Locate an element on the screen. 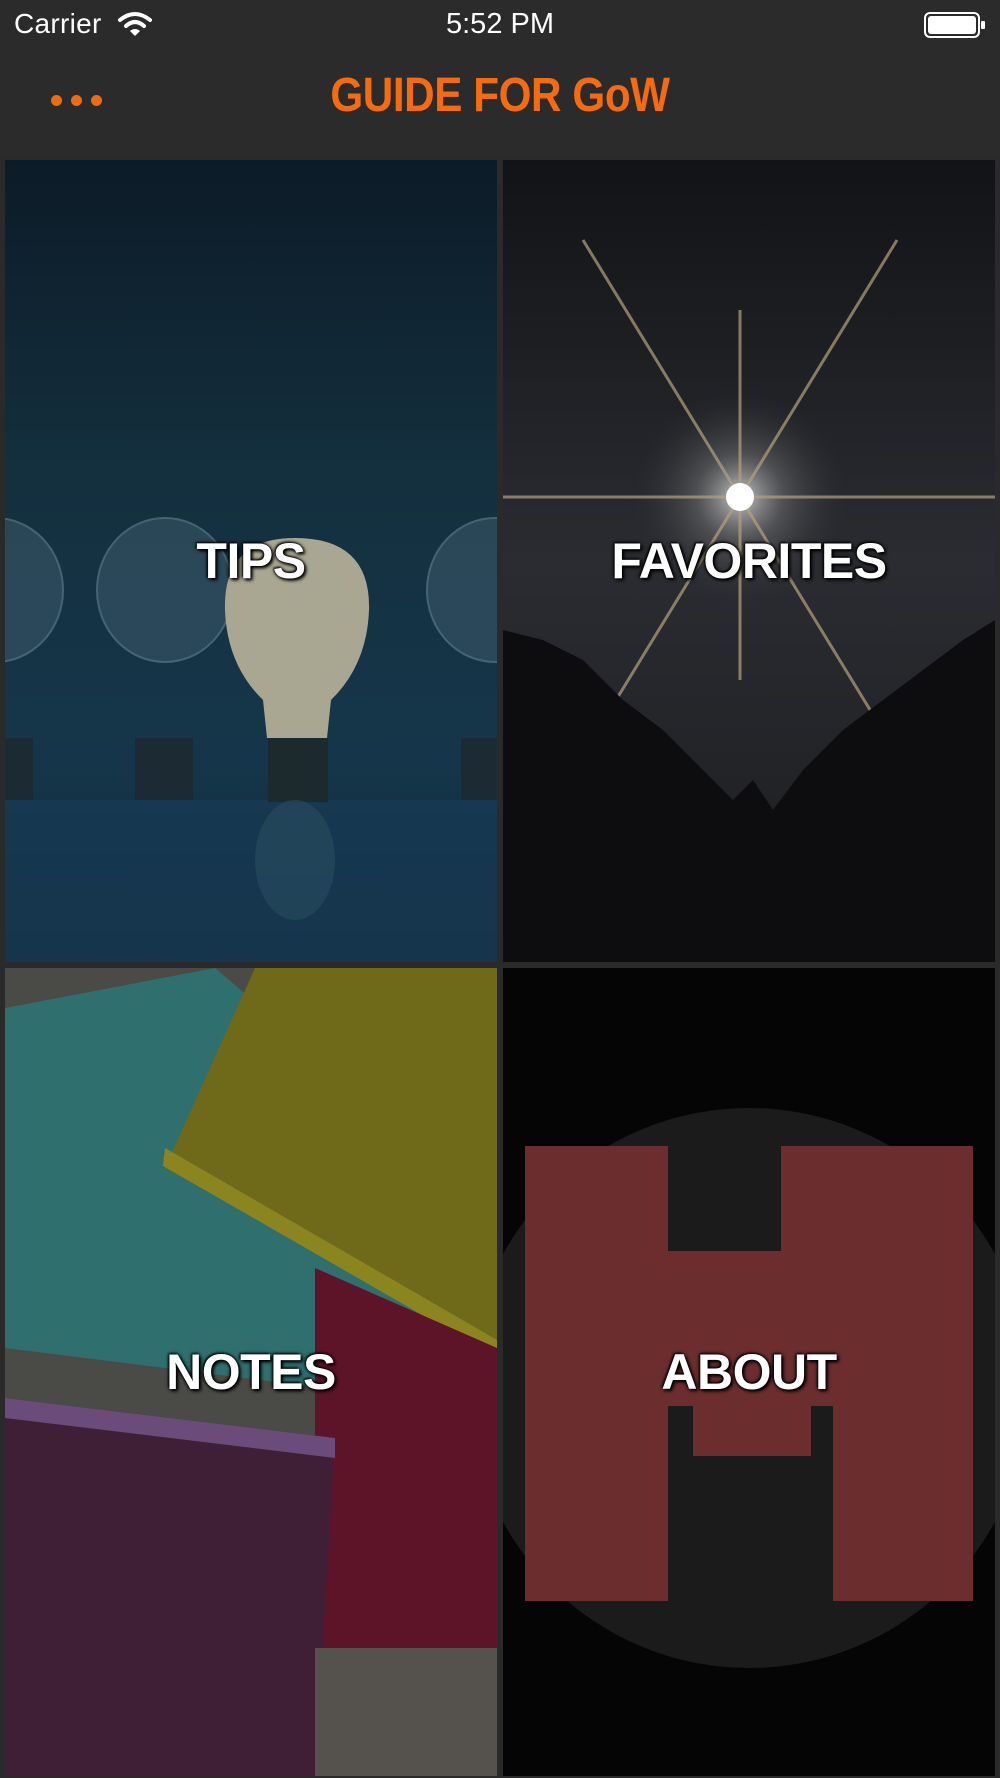 This screenshot has height=1778, width=1000. notes-label: NOTES is located at coordinates (251, 1372).